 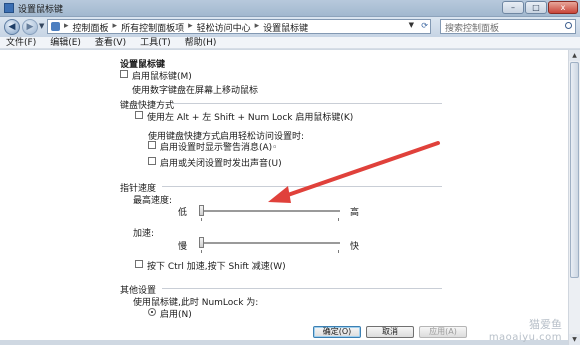 What do you see at coordinates (201, 242) in the screenshot?
I see `acceleration-slider-thumb` at bounding box center [201, 242].